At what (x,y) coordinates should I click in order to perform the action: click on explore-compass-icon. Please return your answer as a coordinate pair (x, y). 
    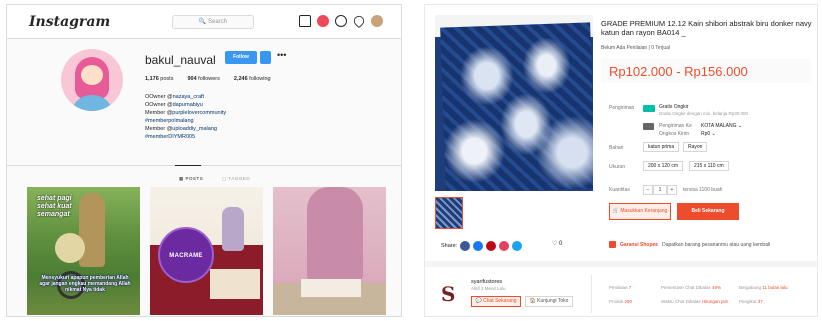
    Looking at the image, I should click on (341, 21).